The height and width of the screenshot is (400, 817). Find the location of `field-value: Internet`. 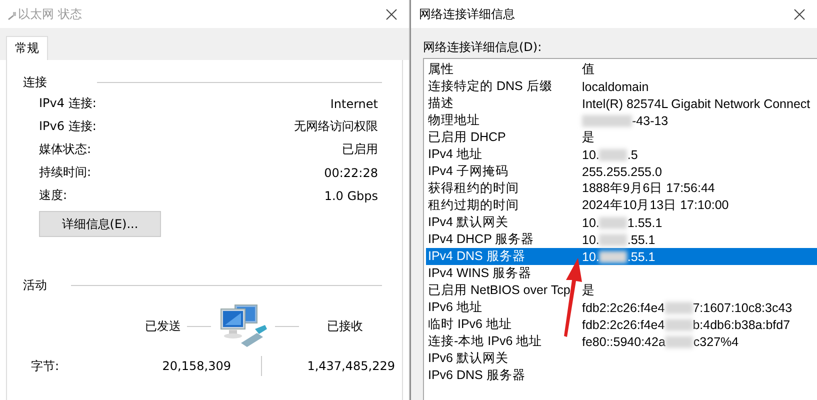

field-value: Internet is located at coordinates (354, 103).